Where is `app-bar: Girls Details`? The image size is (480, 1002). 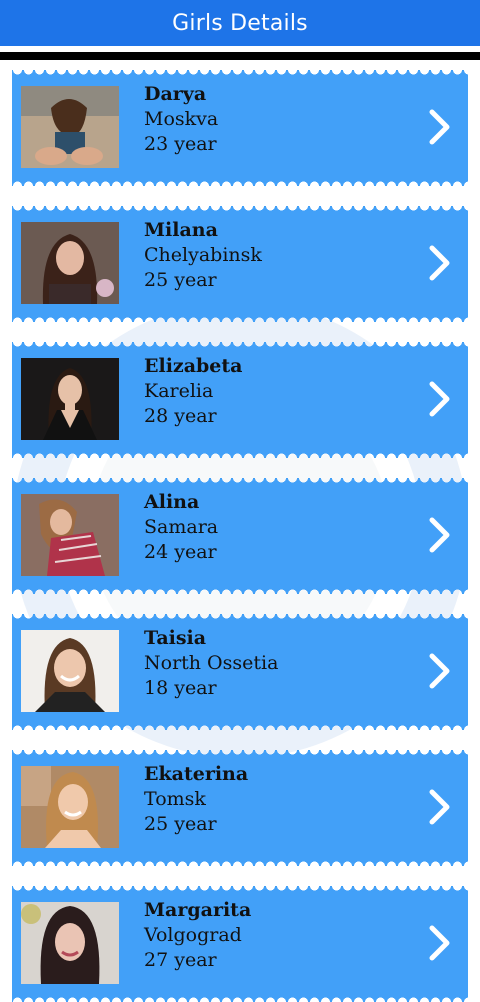
app-bar: Girls Details is located at coordinates (240, 23).